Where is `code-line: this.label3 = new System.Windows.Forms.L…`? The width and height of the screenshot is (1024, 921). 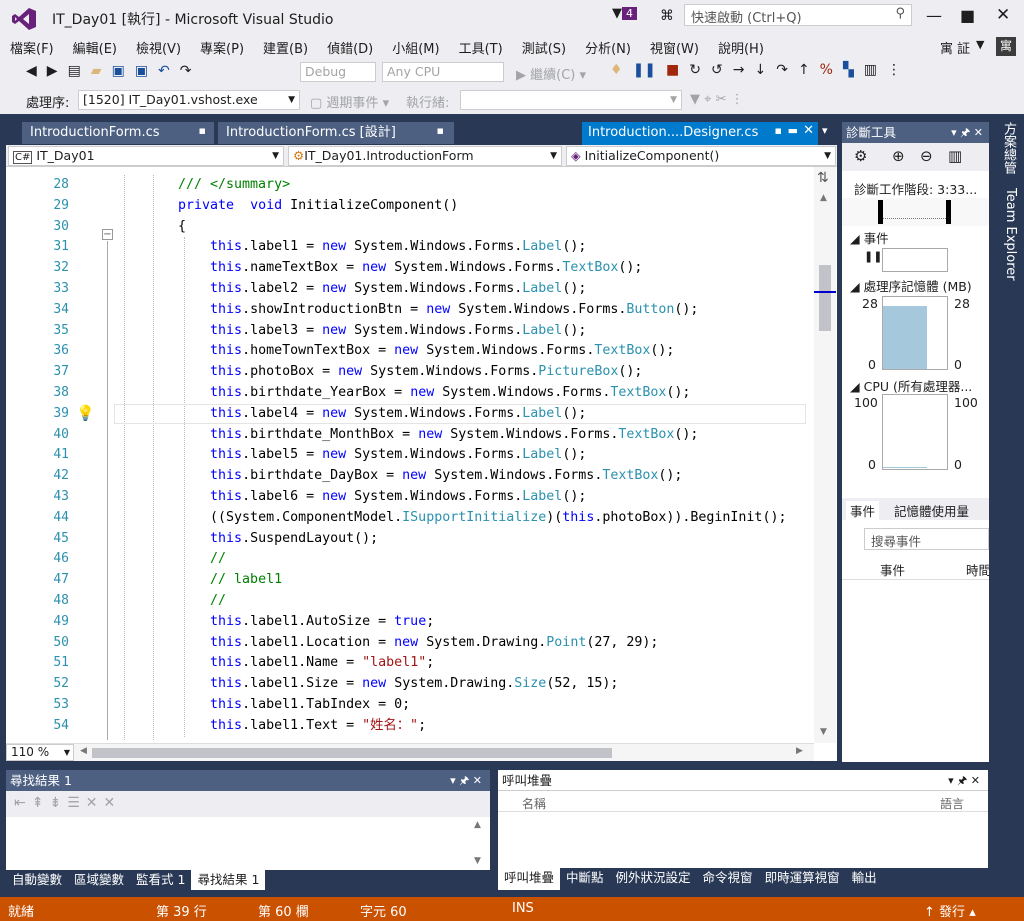
code-line: this.label3 = new System.Windows.Forms.L… is located at coordinates (482, 331).